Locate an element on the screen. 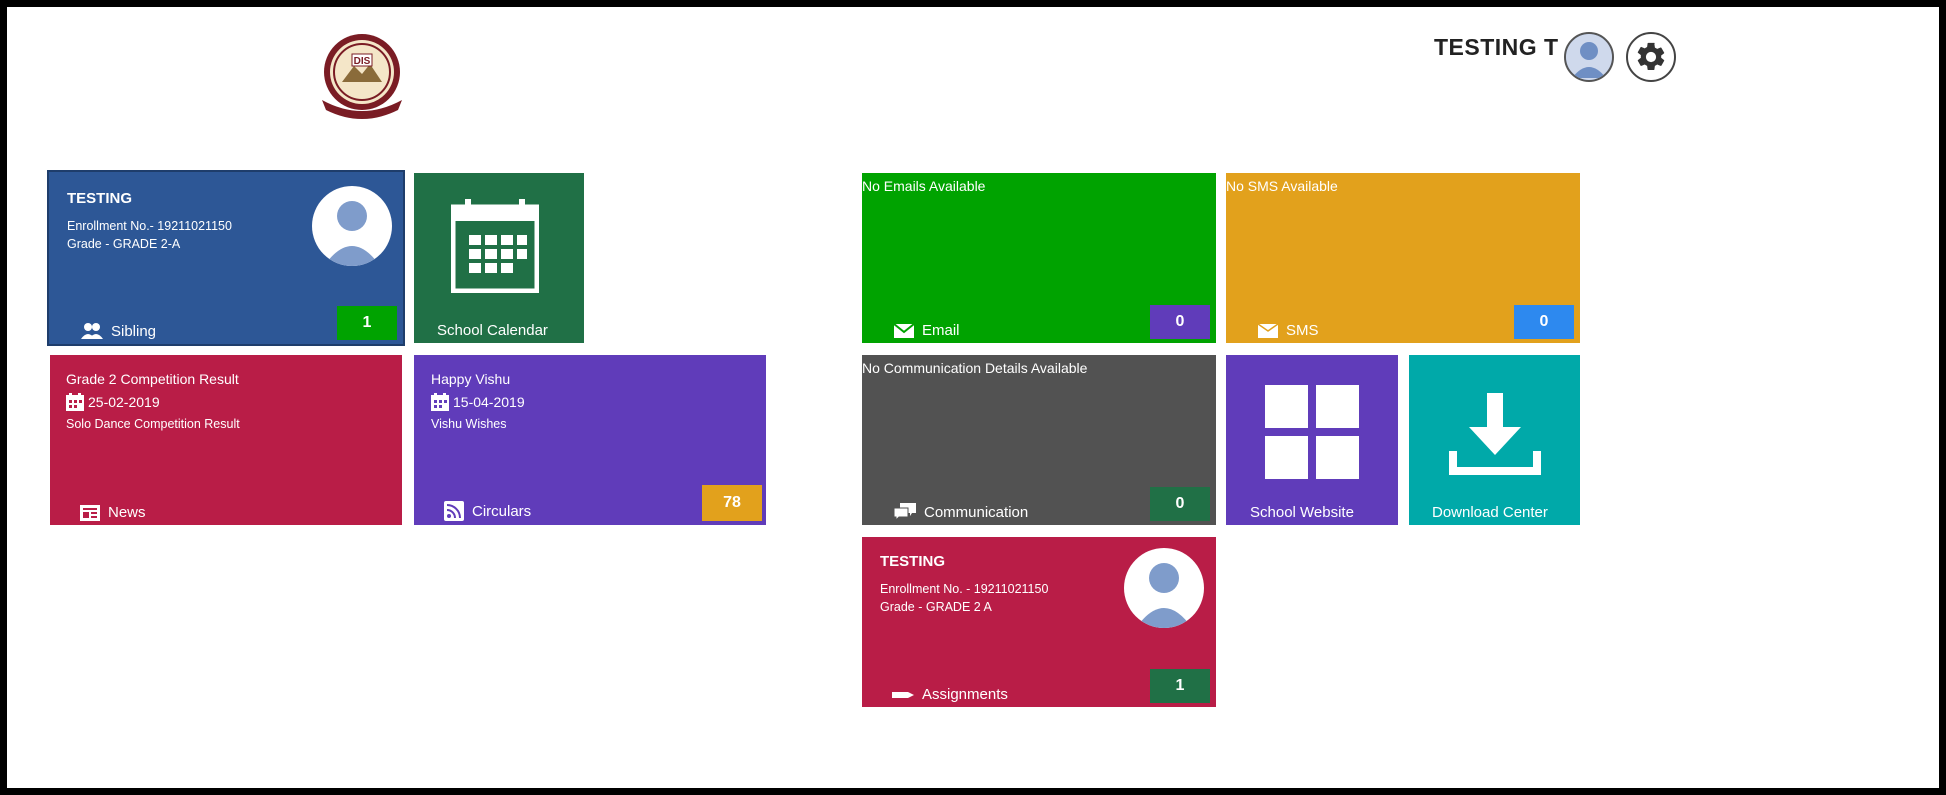  school-website-label: School Website is located at coordinates (1302, 512).